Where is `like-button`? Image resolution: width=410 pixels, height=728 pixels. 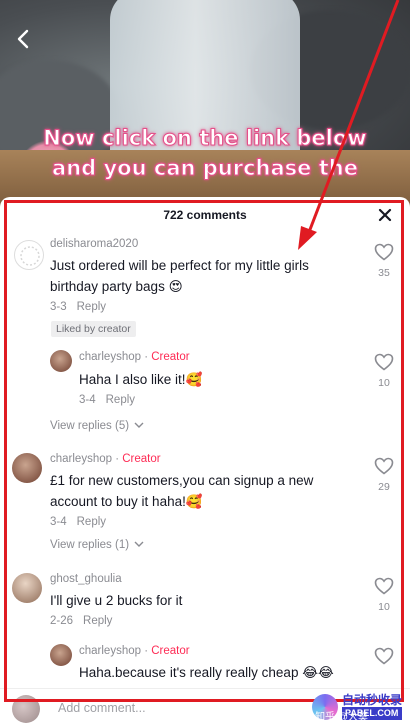
like-button is located at coordinates (384, 658).